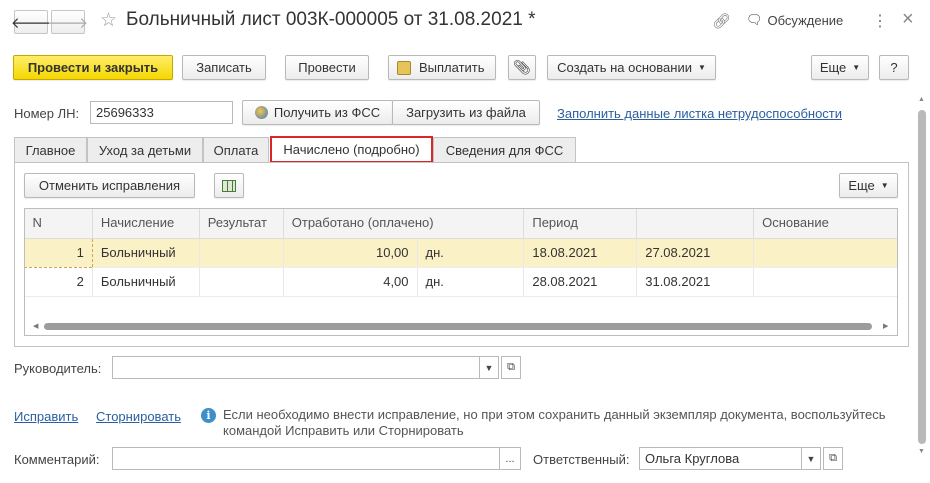  What do you see at coordinates (296, 367) in the screenshot?
I see `manager-input` at bounding box center [296, 367].